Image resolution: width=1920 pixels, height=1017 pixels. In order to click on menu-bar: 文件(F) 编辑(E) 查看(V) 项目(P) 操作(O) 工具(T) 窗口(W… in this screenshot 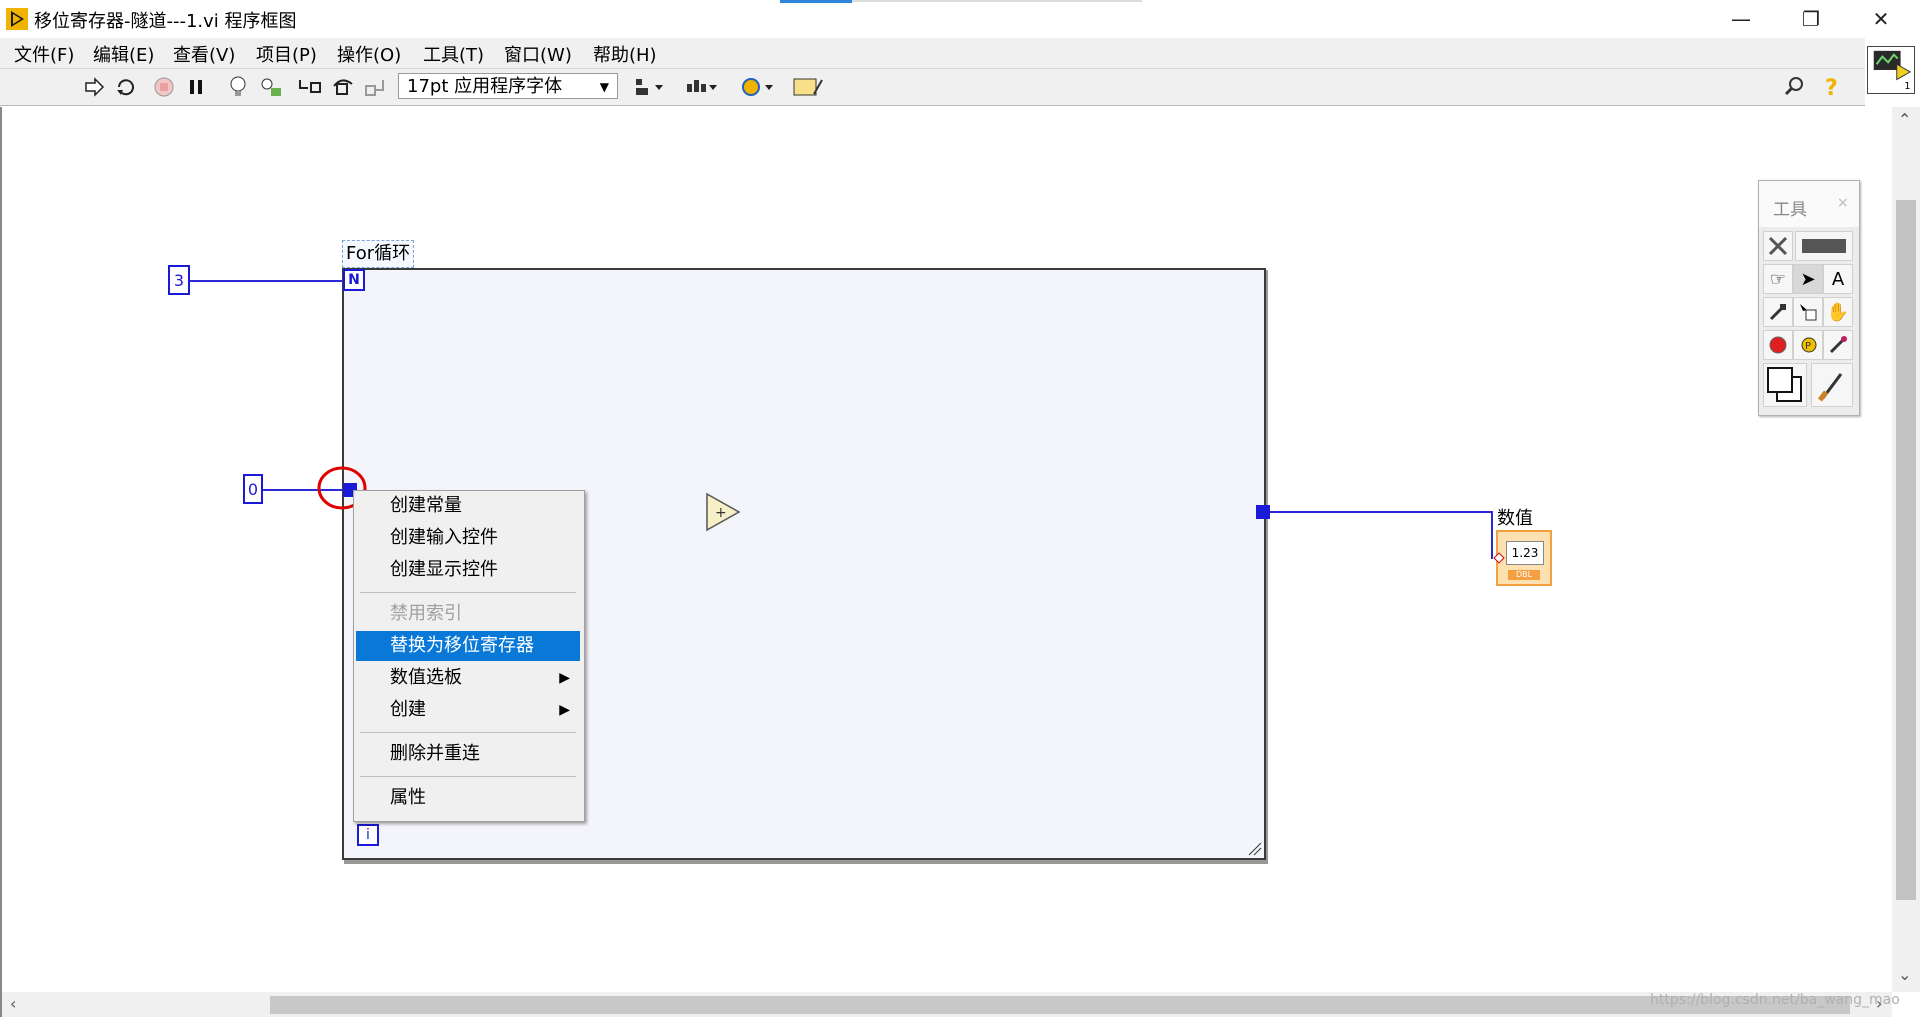, I will do `click(932, 53)`.